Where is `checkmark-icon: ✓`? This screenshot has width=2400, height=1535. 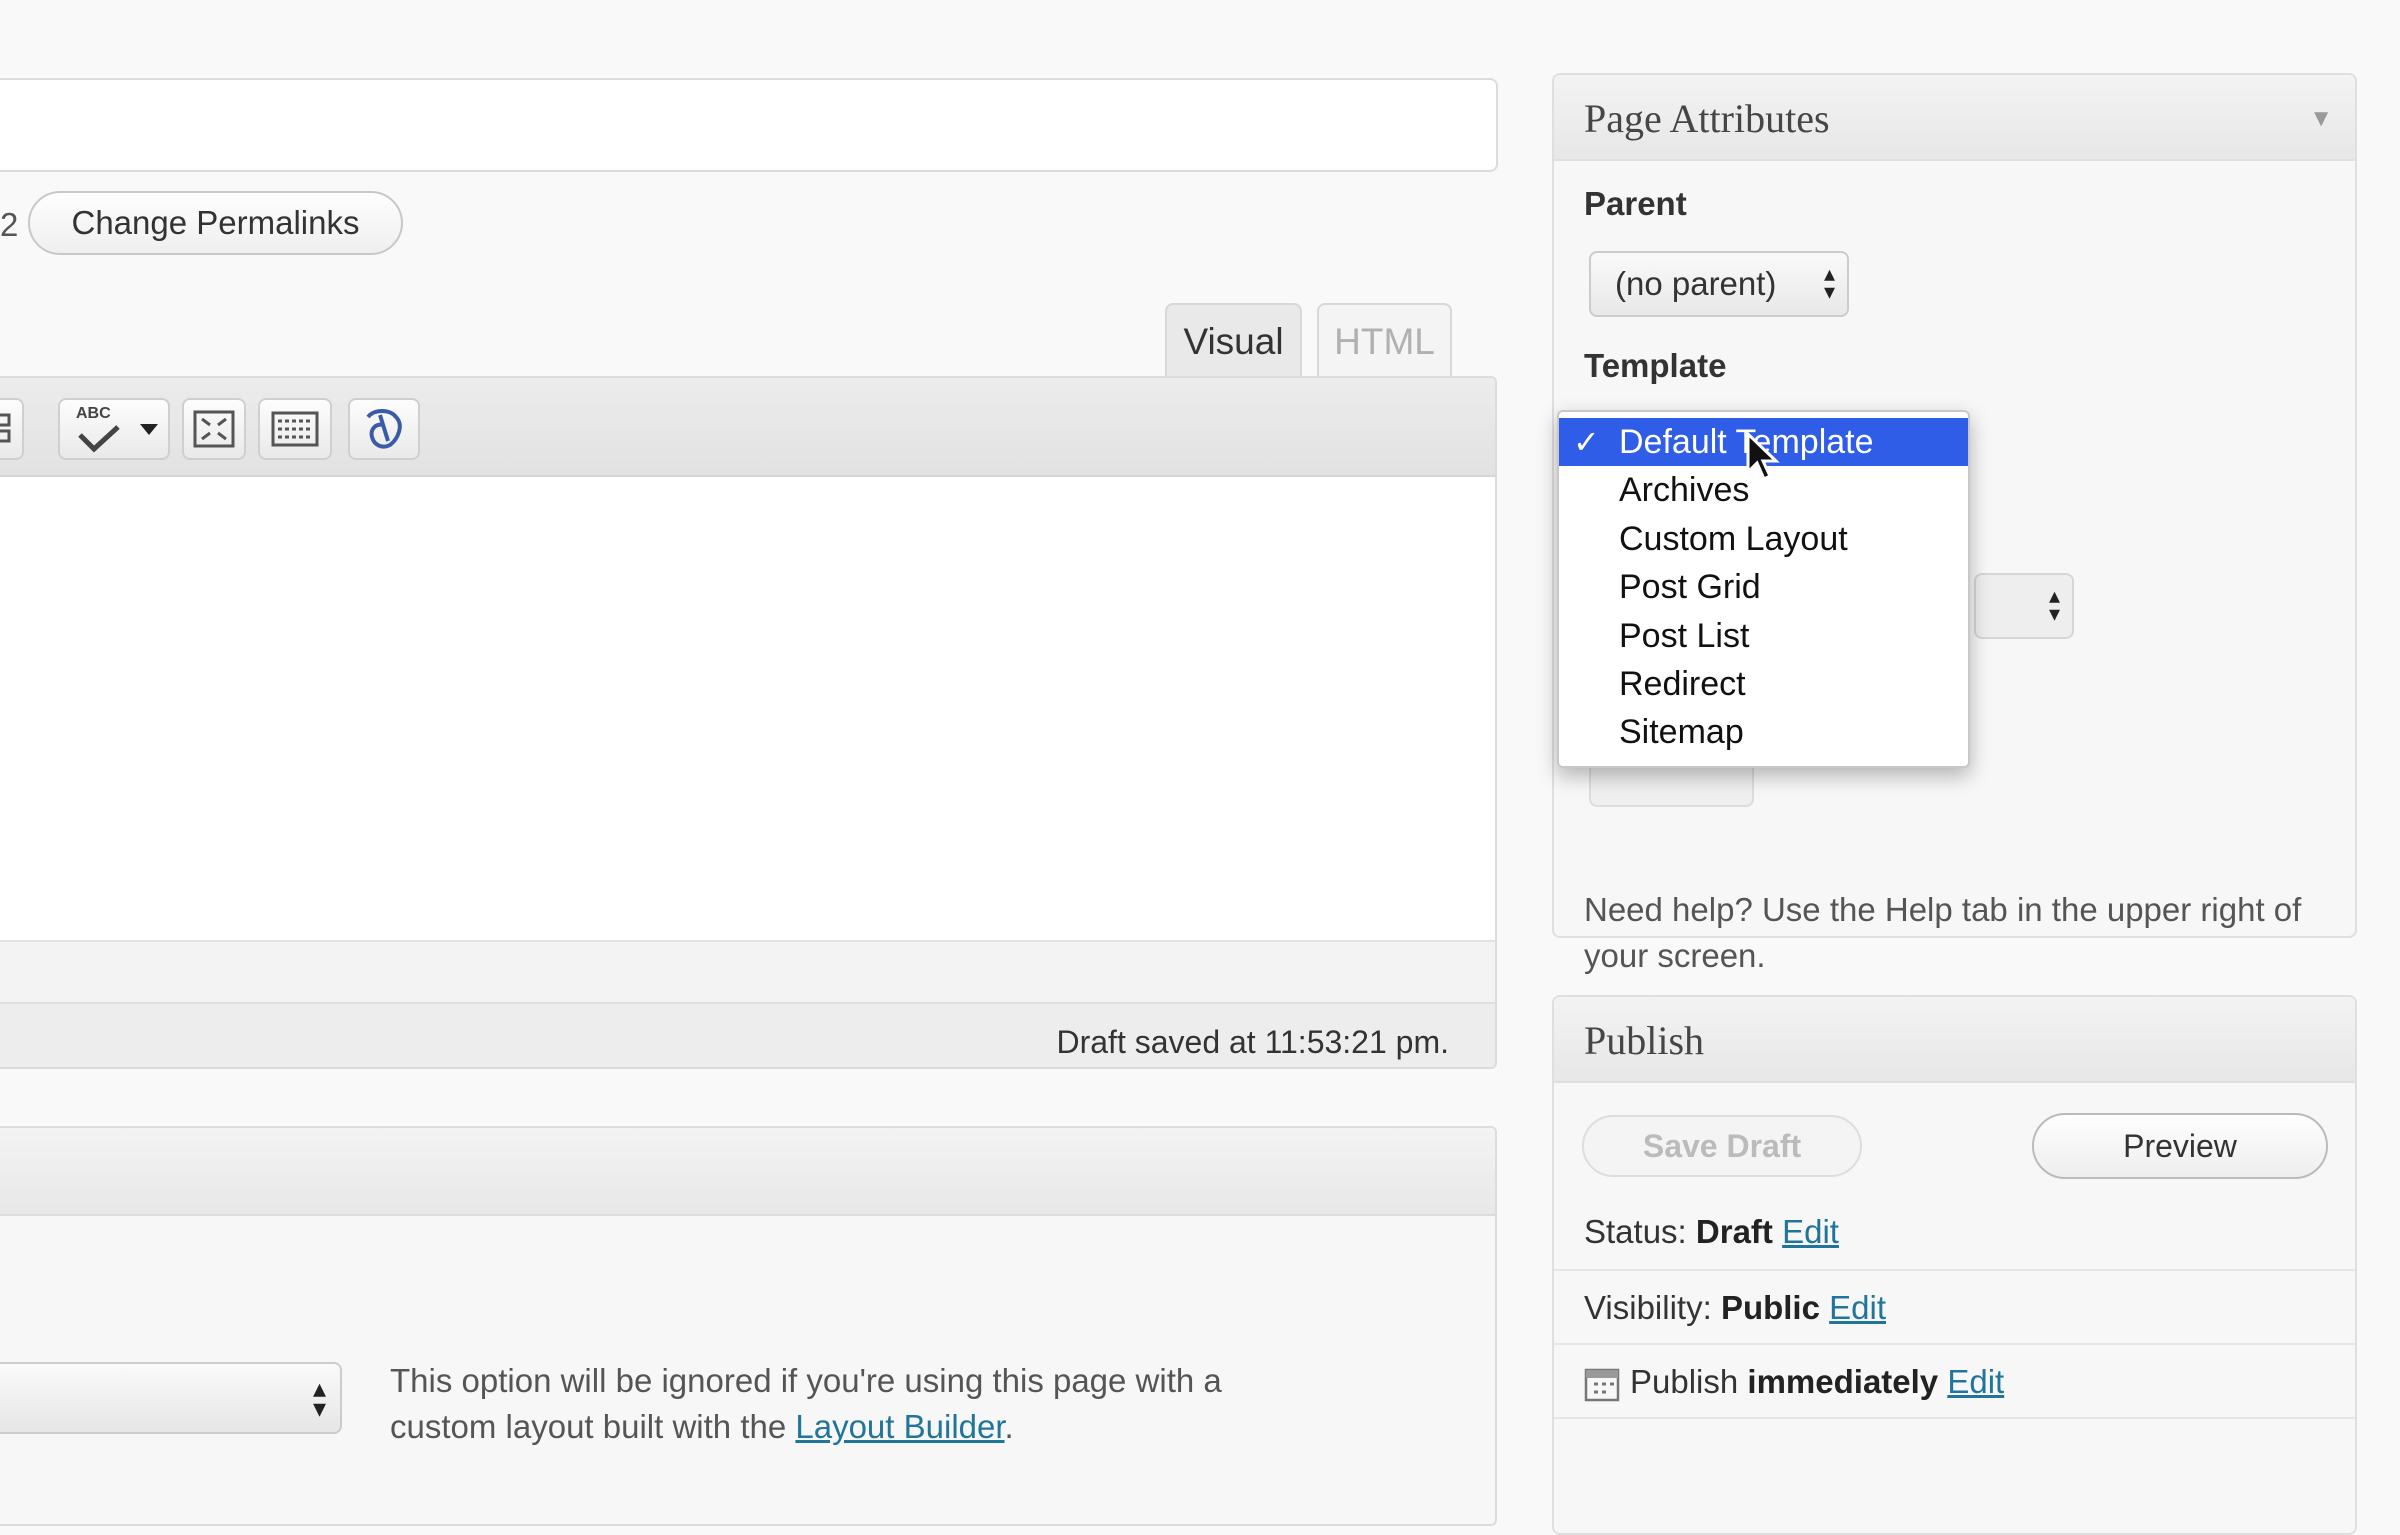 checkmark-icon: ✓ is located at coordinates (1586, 442).